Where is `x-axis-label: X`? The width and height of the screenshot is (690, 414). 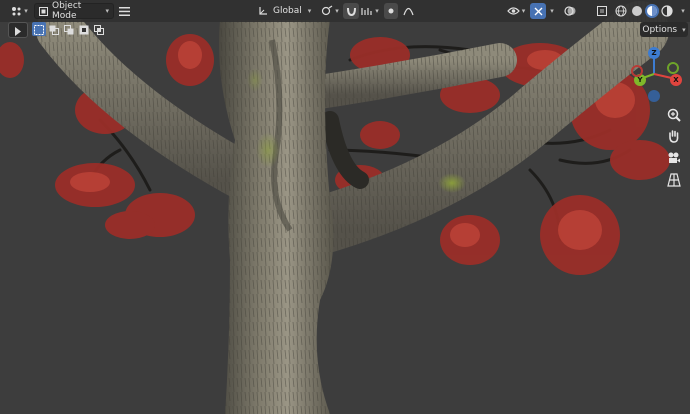 x-axis-label: X is located at coordinates (676, 80).